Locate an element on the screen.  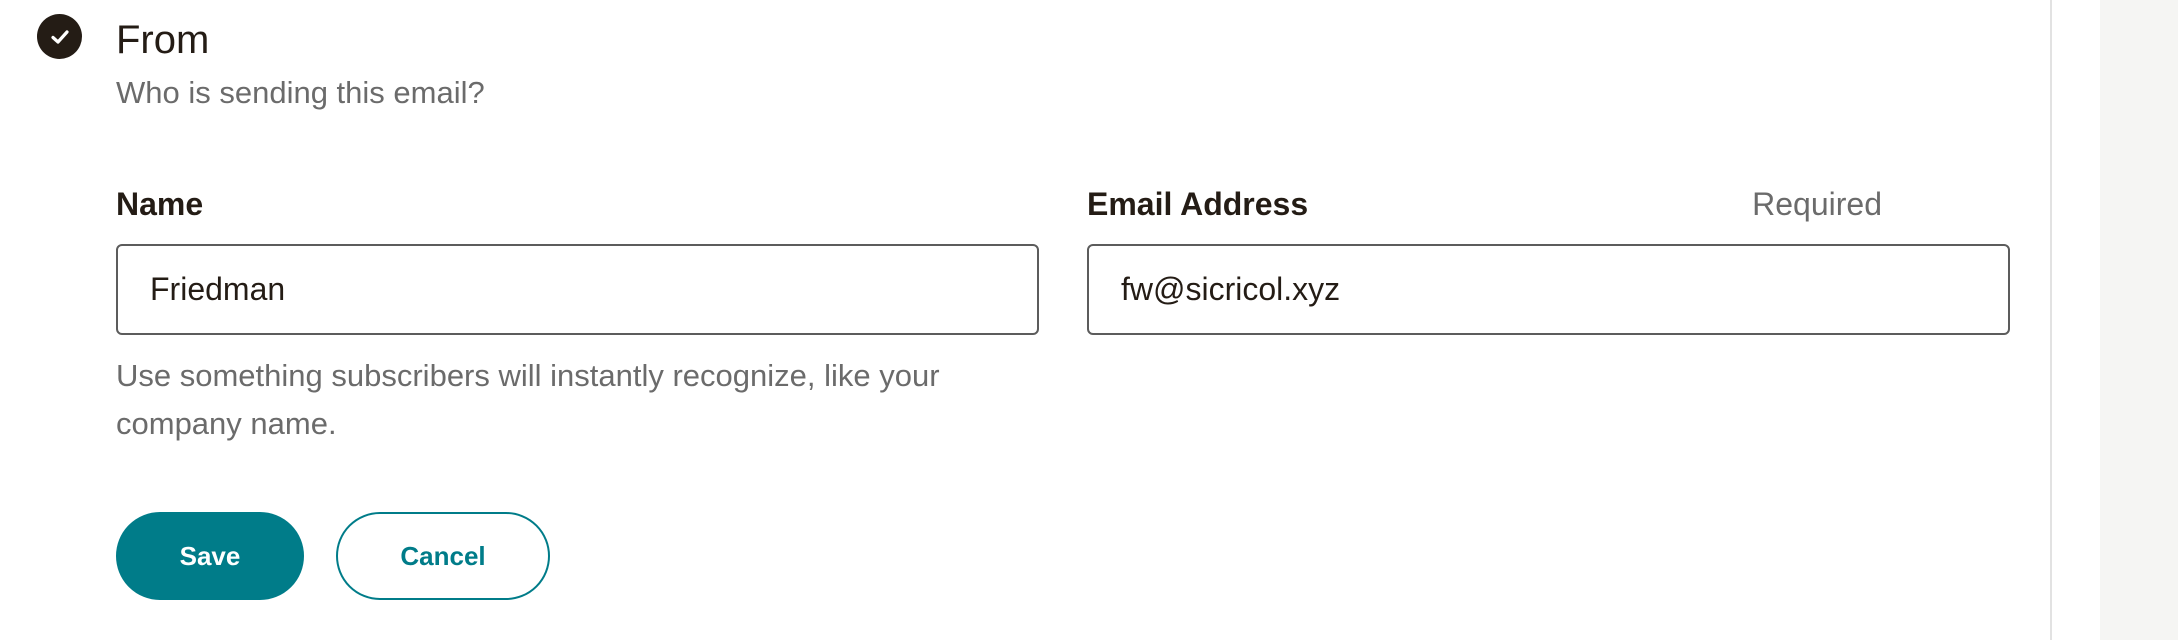
cancel-button: Cancel is located at coordinates (443, 556).